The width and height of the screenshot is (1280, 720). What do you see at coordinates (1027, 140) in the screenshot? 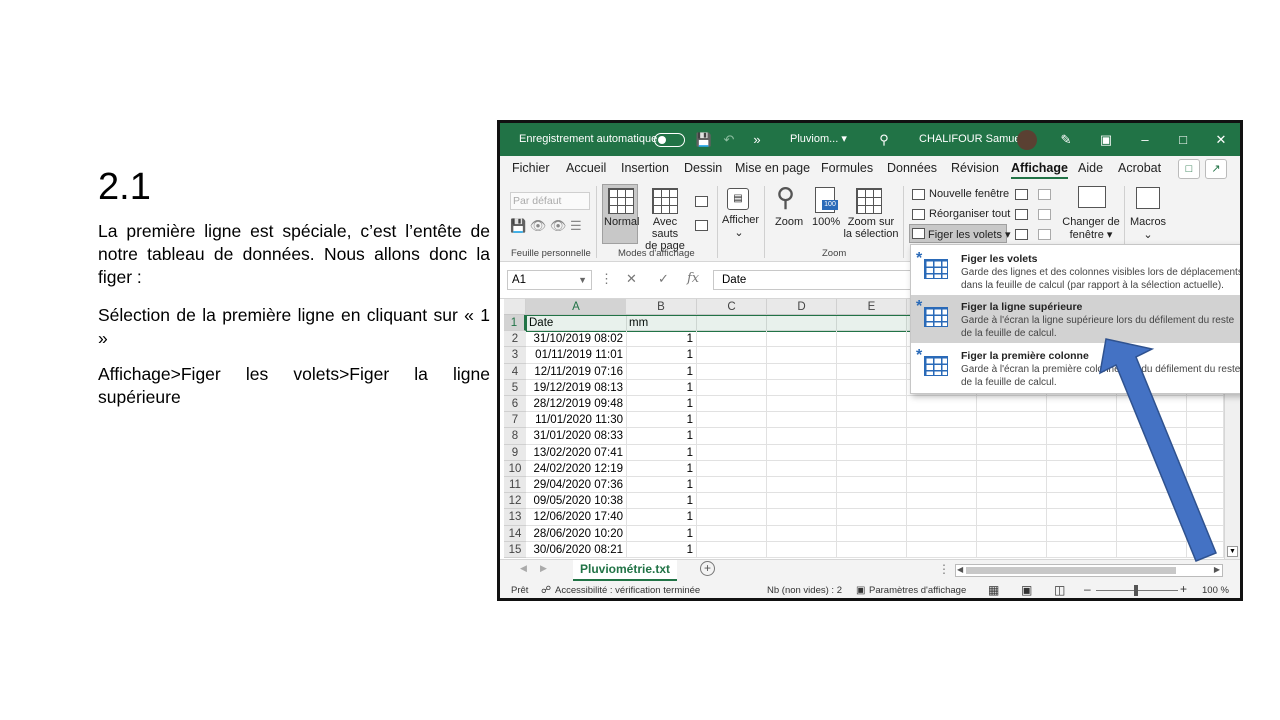
I see `avatar` at bounding box center [1027, 140].